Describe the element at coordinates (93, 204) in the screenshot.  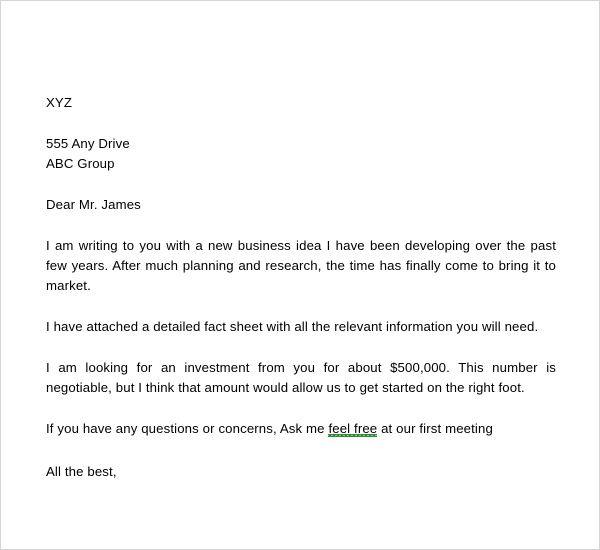
I see `salutation: Dear Mr. James` at that location.